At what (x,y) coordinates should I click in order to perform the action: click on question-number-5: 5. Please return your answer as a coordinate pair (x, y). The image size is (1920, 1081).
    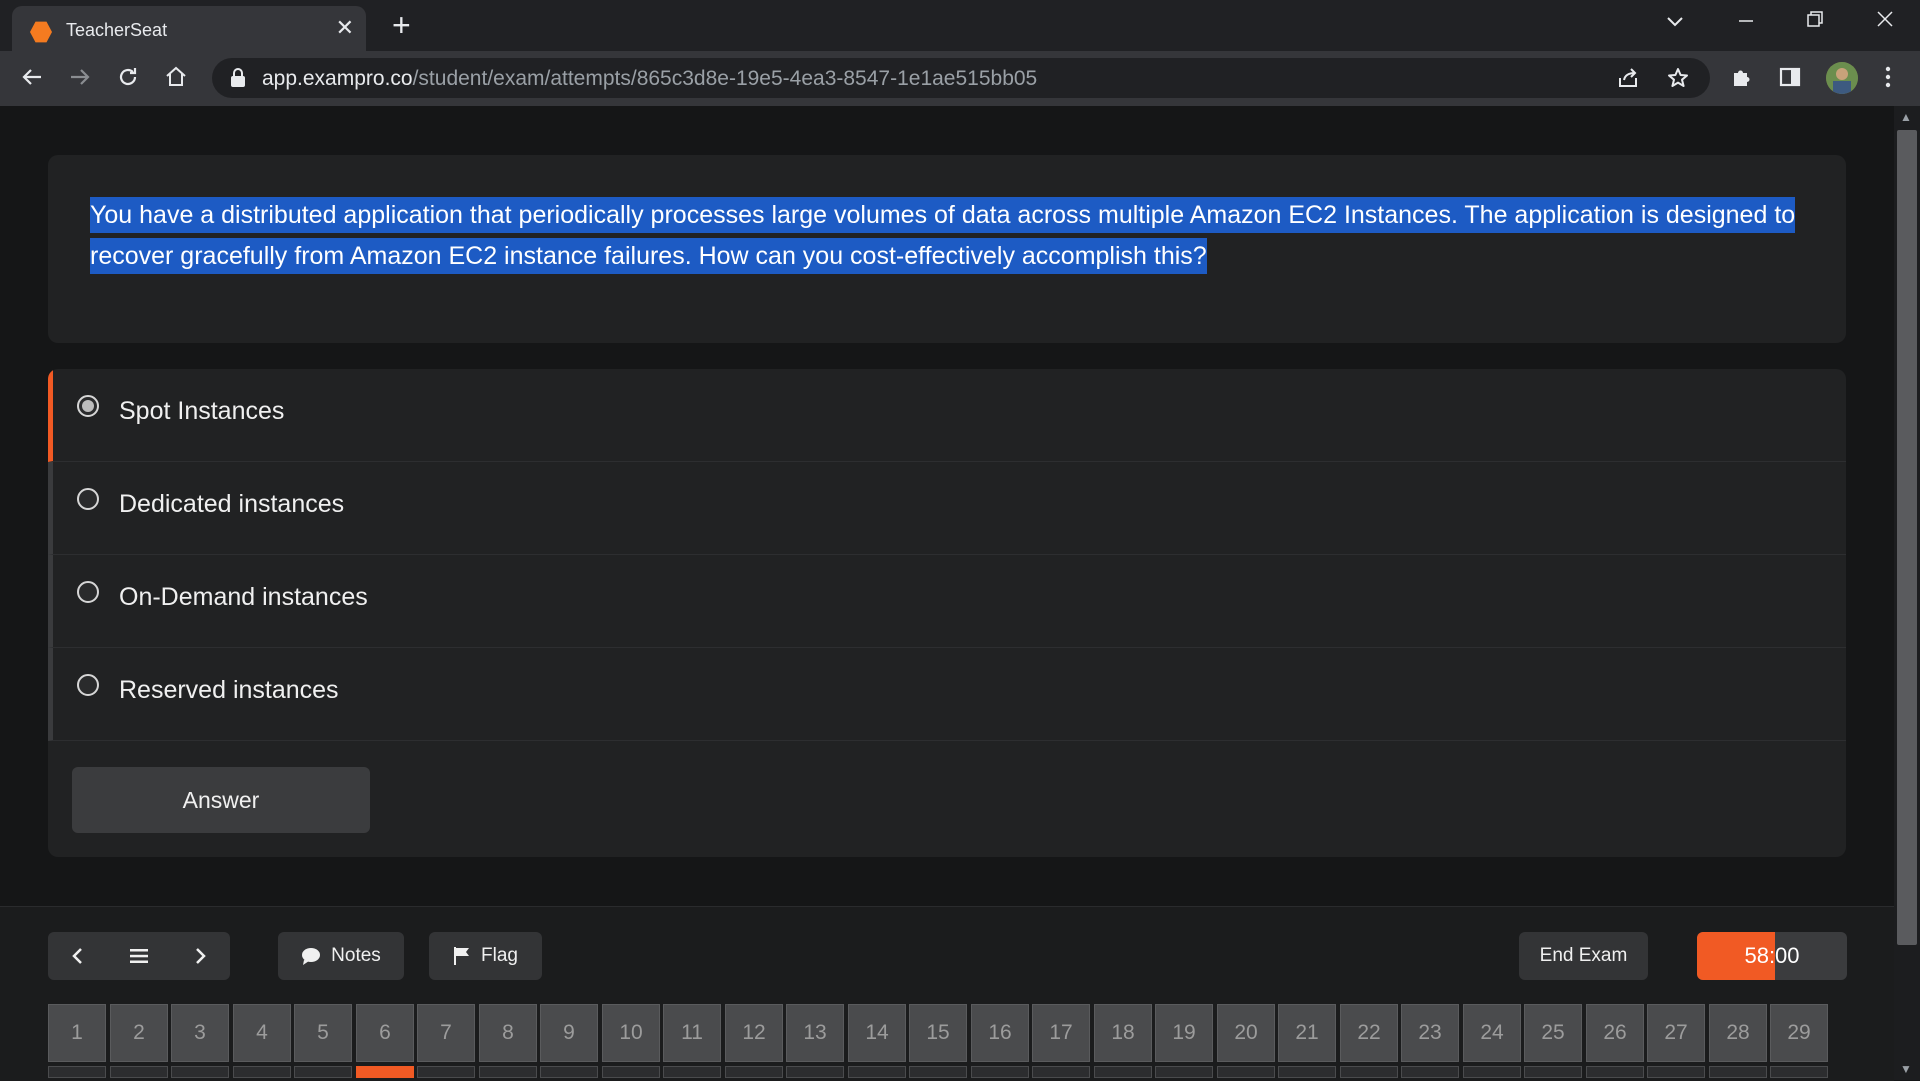
    Looking at the image, I should click on (323, 1033).